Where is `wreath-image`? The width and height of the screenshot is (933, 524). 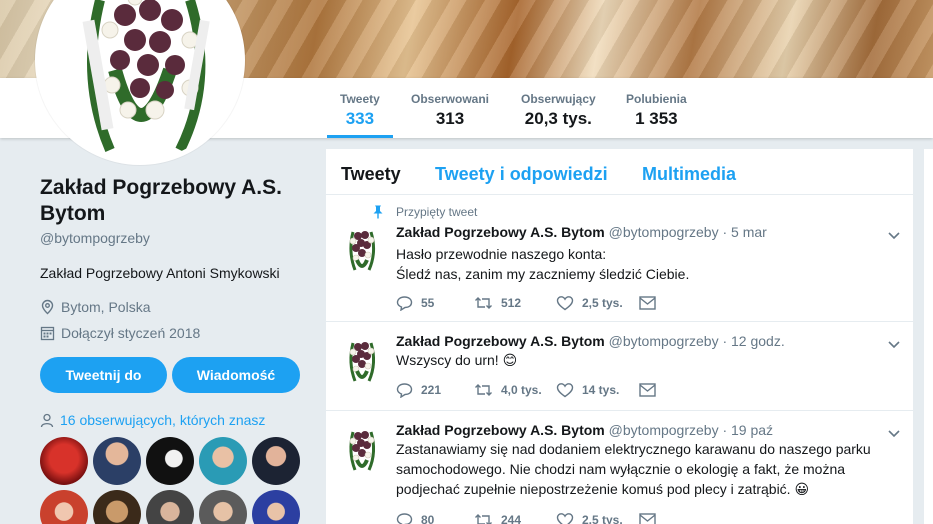 wreath-image is located at coordinates (140, 80).